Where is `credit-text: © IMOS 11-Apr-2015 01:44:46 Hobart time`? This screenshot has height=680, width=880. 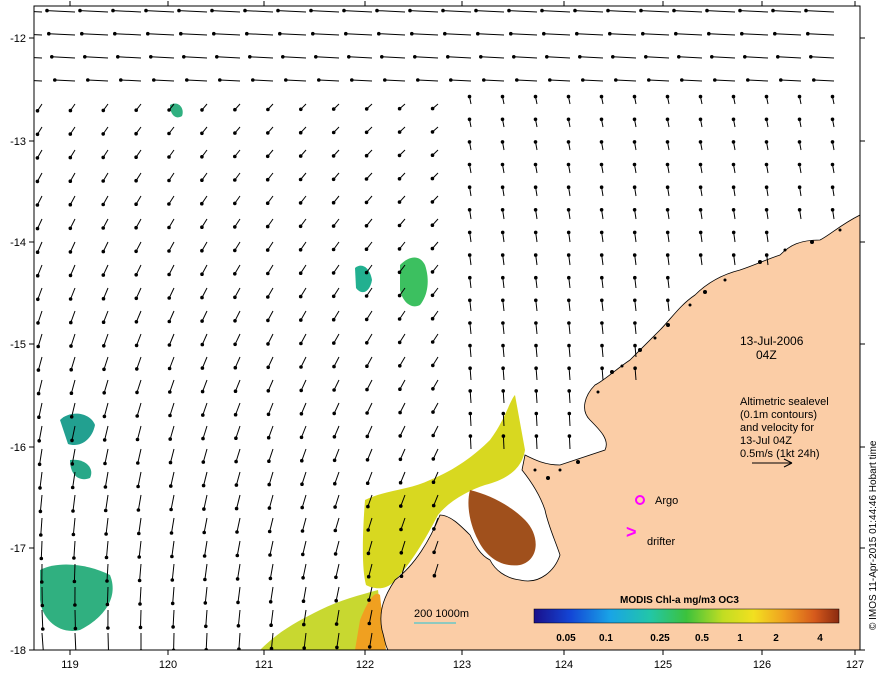 credit-text: © IMOS 11-Apr-2015 01:44:46 Hobart time is located at coordinates (873, 535).